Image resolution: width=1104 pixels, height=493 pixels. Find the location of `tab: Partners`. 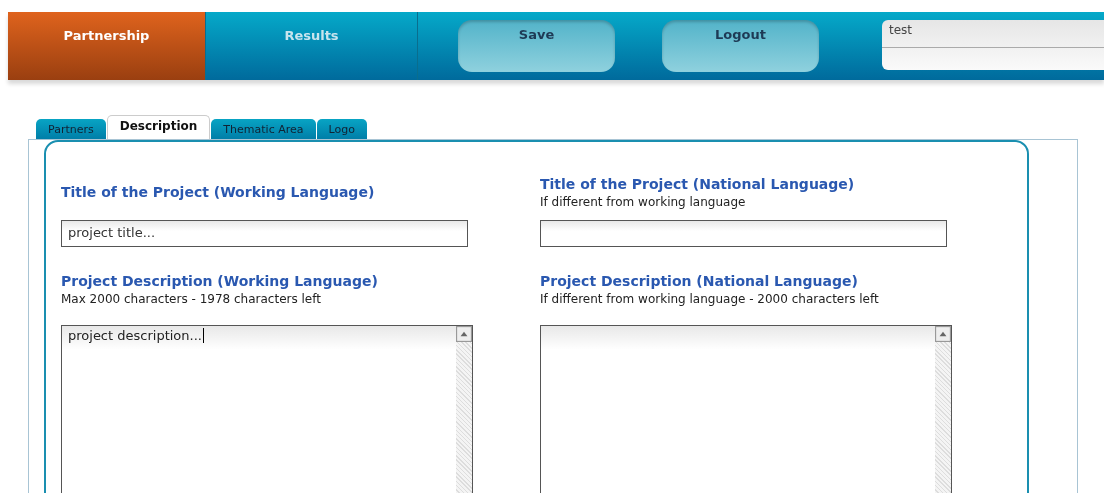

tab: Partners is located at coordinates (71, 129).